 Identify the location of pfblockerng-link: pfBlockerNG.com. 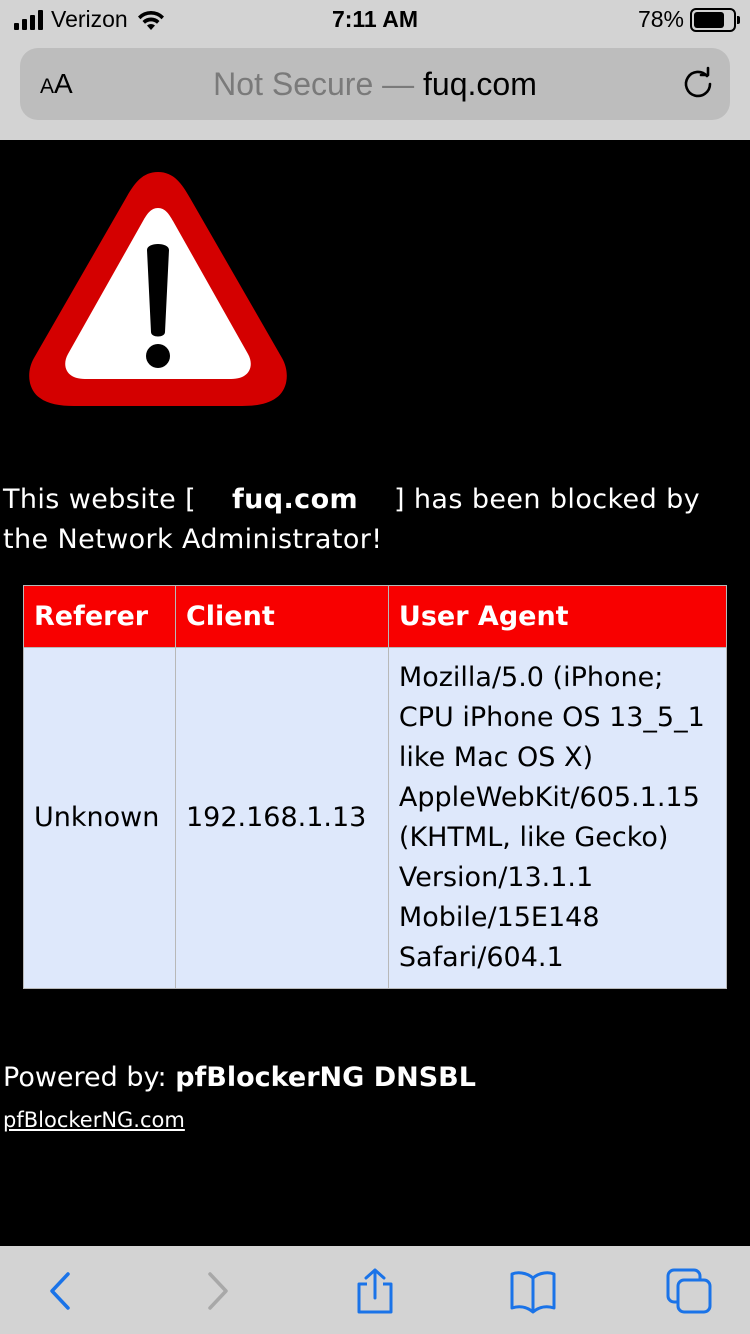
(94, 1120).